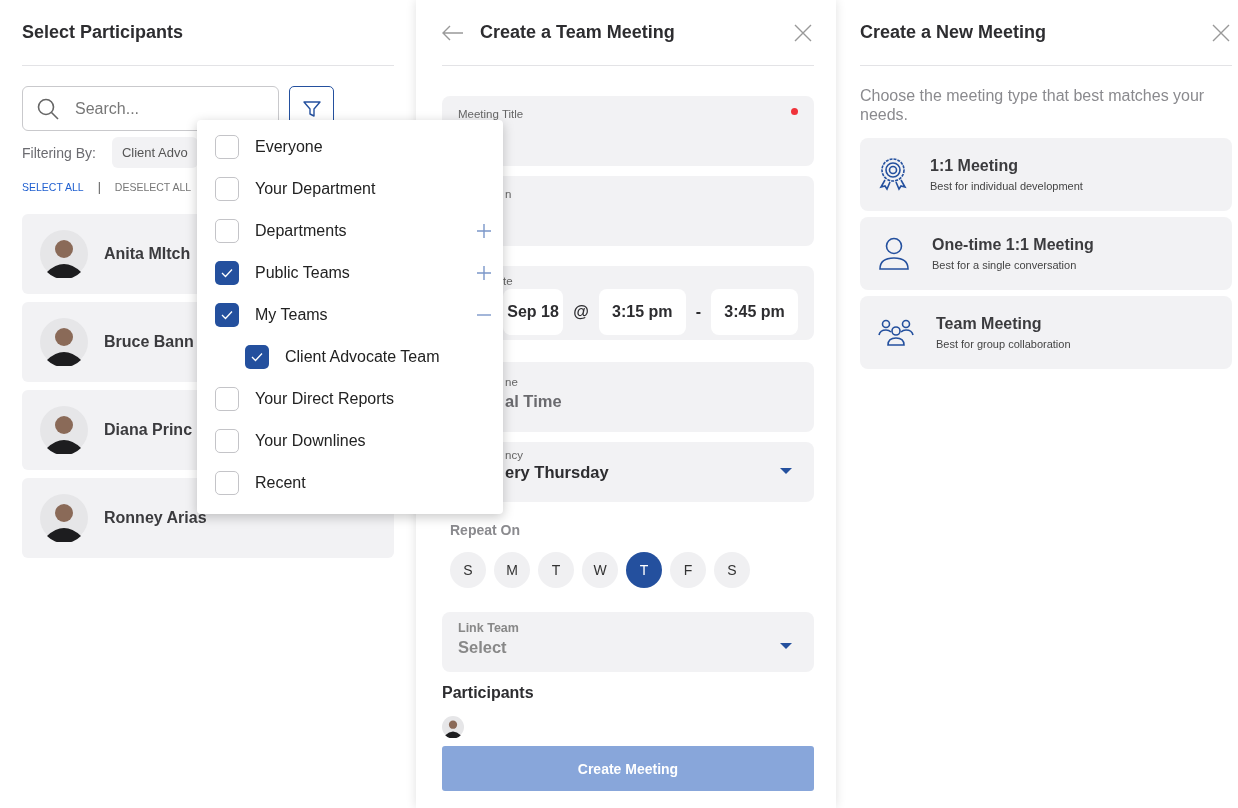 The width and height of the screenshot is (1238, 808). I want to click on participant-name: Ronney Arias, so click(155, 518).